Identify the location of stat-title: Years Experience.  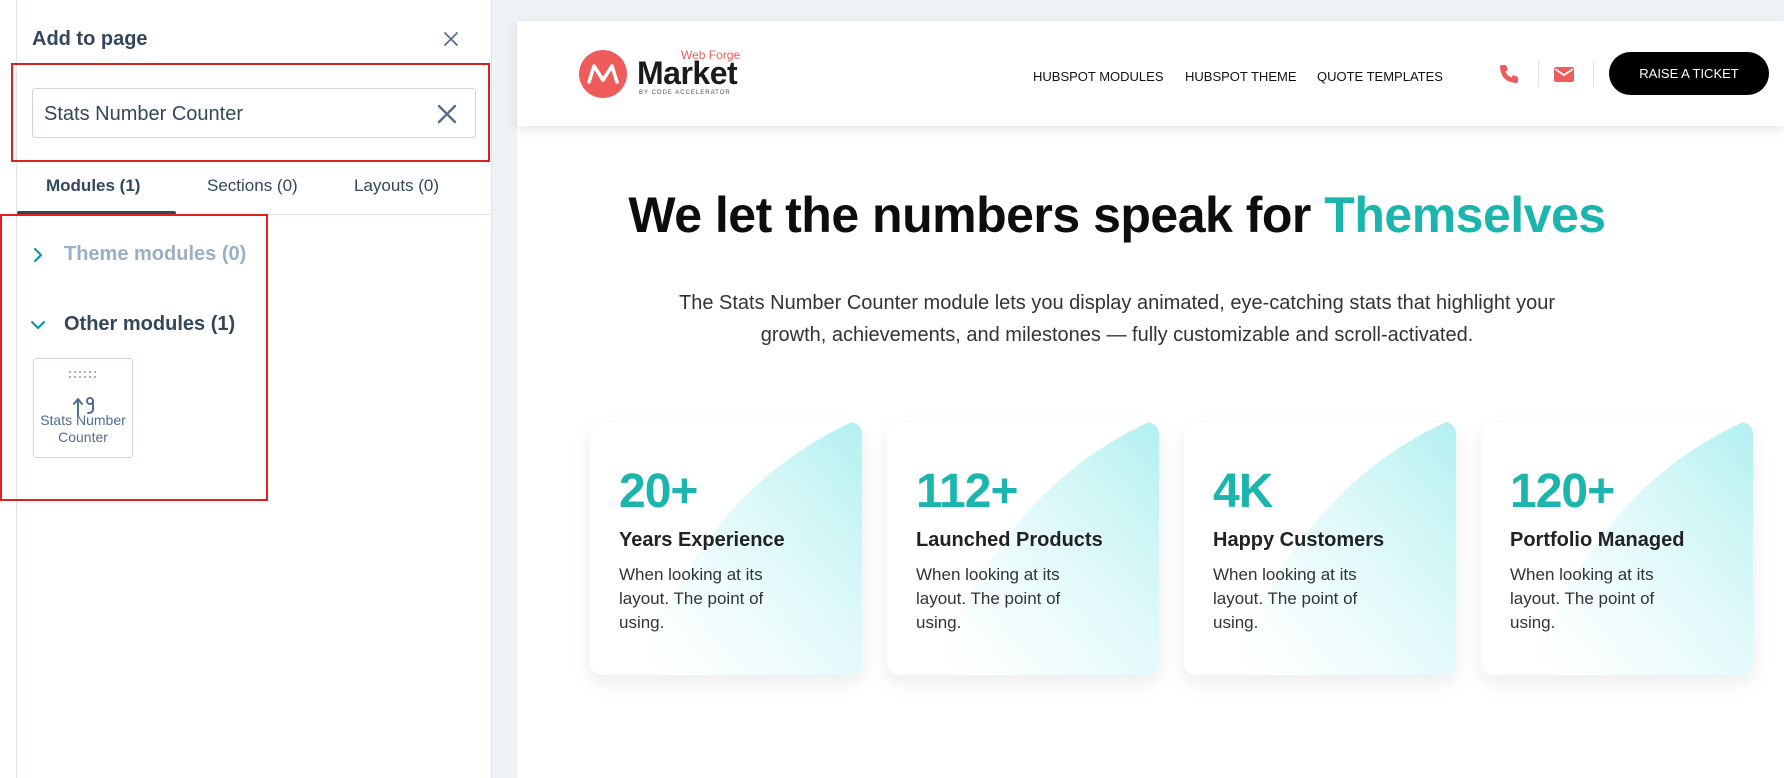
(702, 540).